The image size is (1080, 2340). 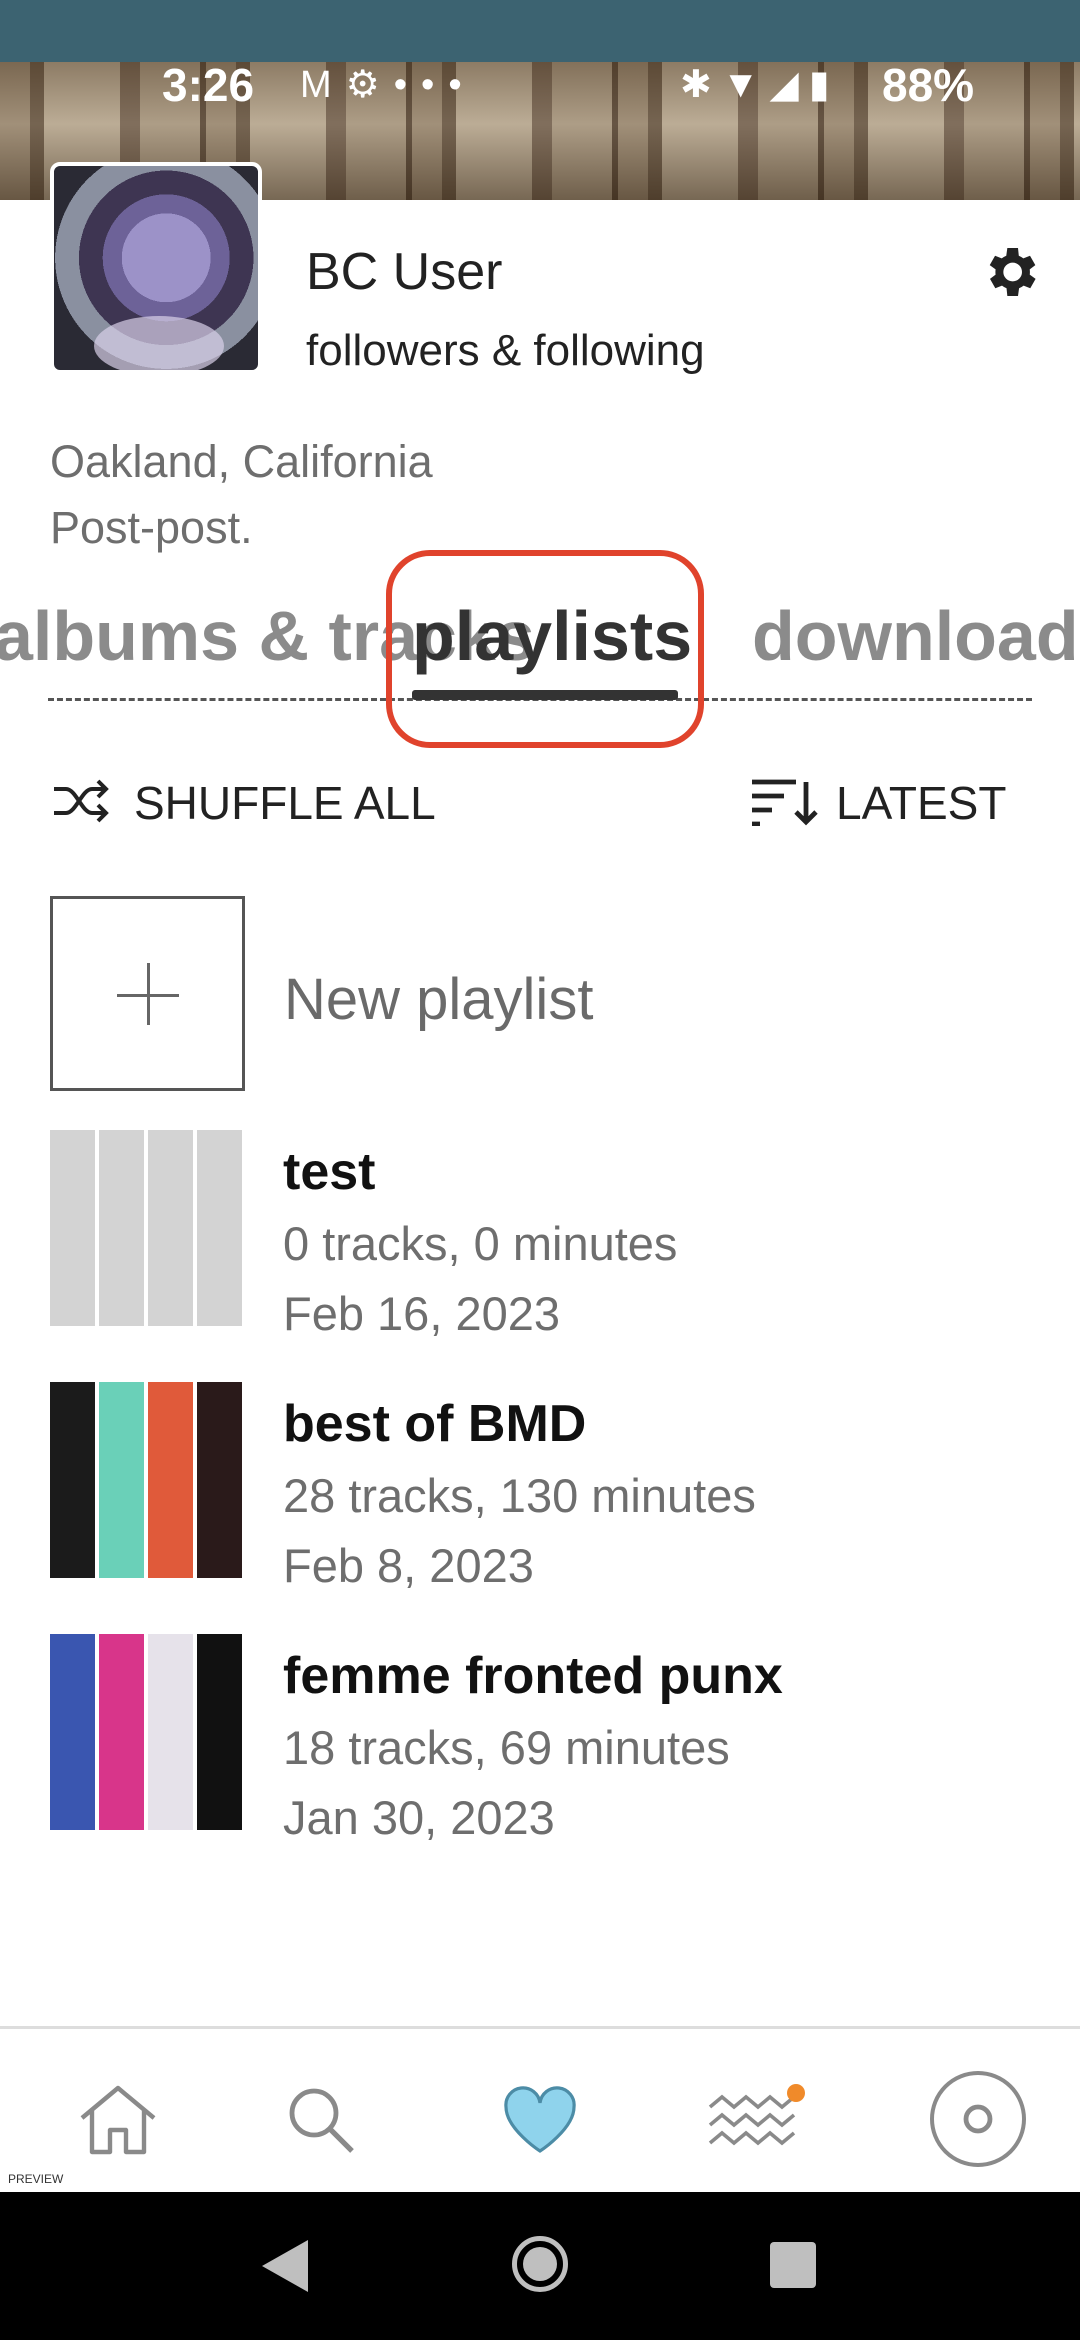 I want to click on followers-following-link: followers & following, so click(x=505, y=351).